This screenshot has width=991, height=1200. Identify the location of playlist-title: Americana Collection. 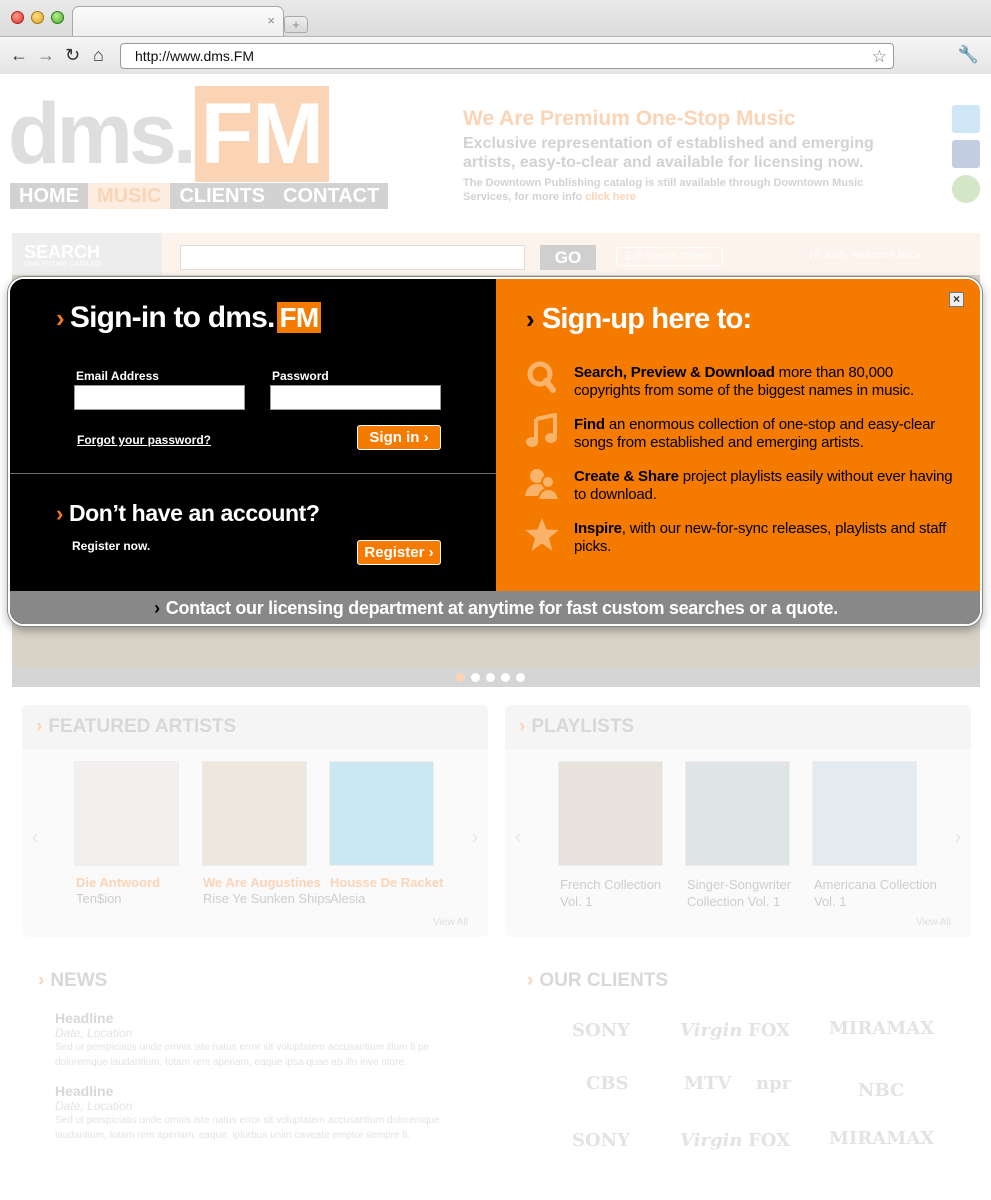
(875, 884).